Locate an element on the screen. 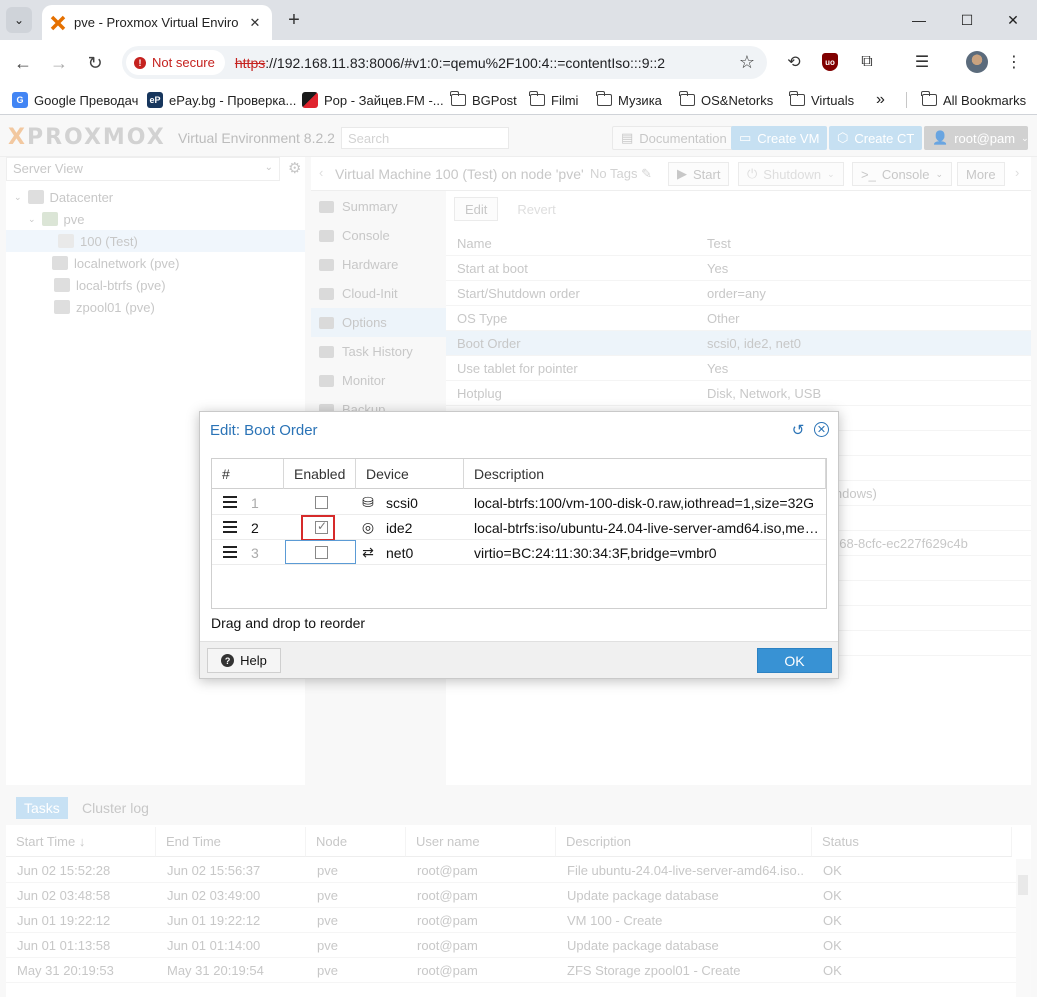 The height and width of the screenshot is (997, 1037). tab-search-button: ⌄ is located at coordinates (19, 20).